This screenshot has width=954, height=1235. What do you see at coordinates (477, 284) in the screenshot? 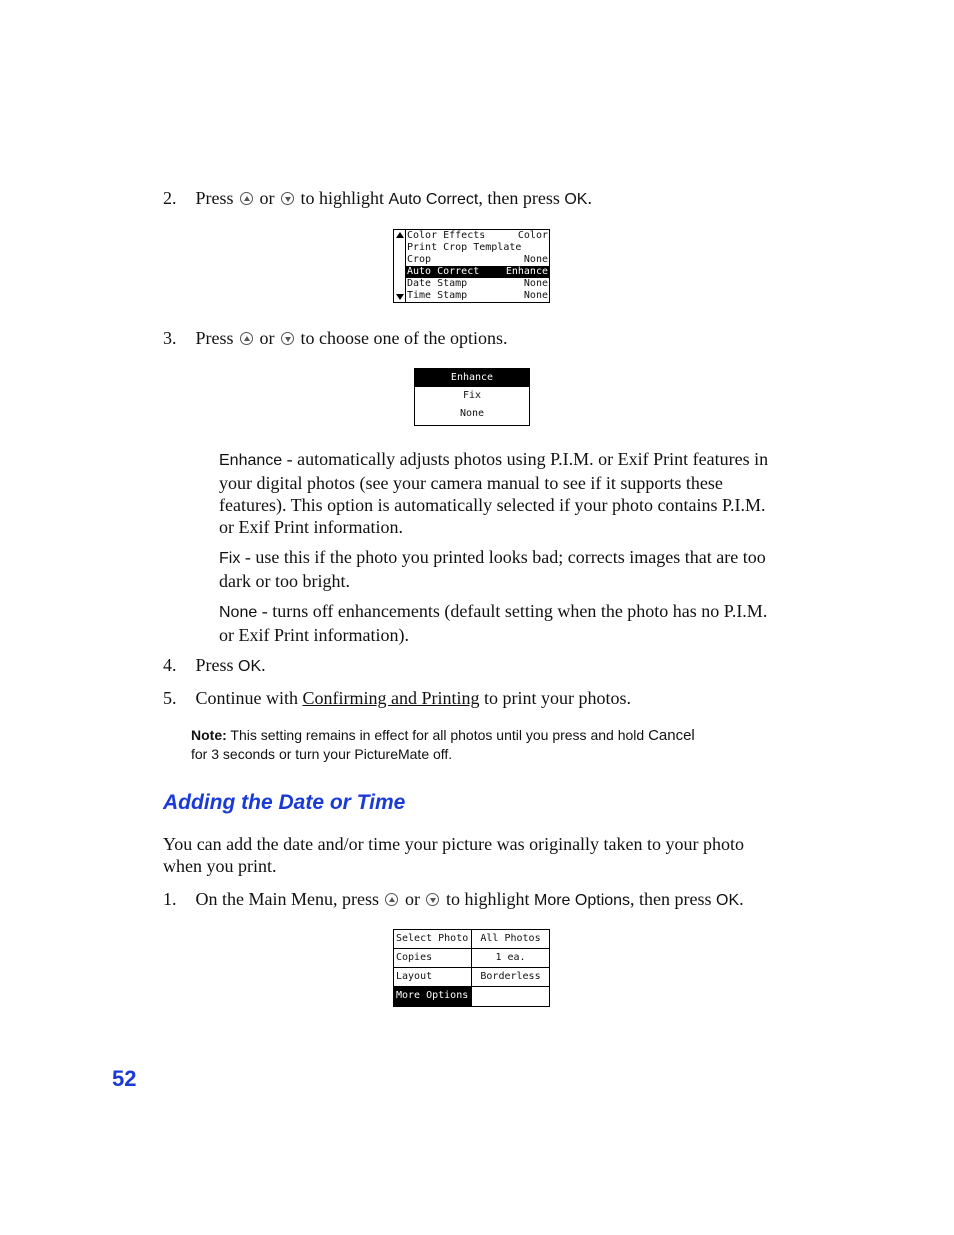
I see `menu-row: Date Stamp None` at bounding box center [477, 284].